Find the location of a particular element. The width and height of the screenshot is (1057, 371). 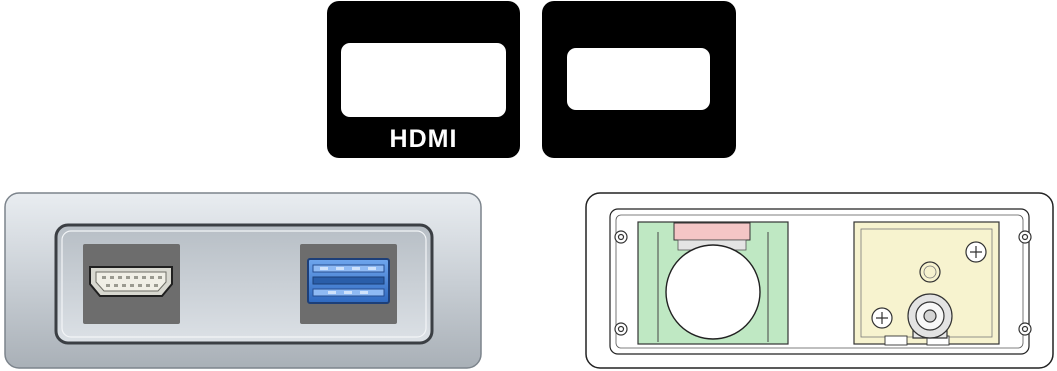

usb3-port-icon is located at coordinates (348, 281).